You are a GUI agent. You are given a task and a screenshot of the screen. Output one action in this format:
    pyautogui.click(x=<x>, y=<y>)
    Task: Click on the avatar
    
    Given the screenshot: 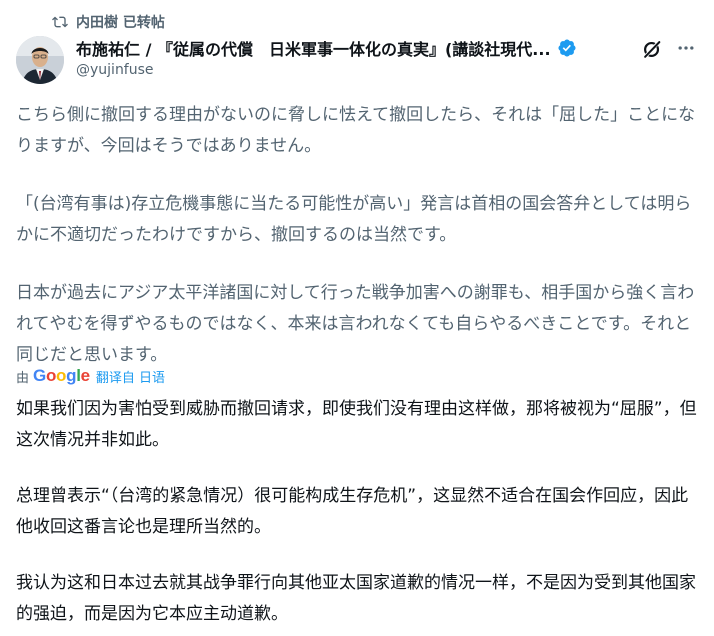 What is the action you would take?
    pyautogui.click(x=40, y=60)
    